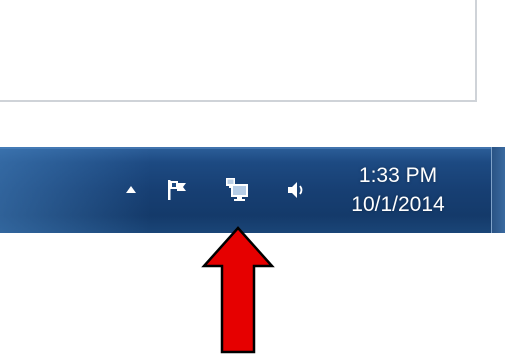  I want to click on chevron-up-icon, so click(131, 189).